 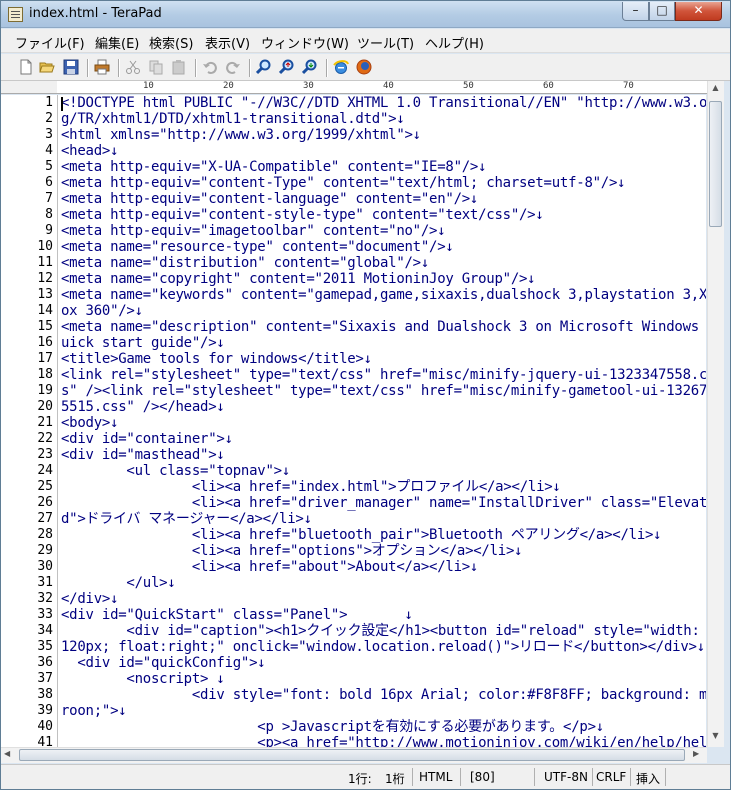 What do you see at coordinates (353, 311) in the screenshot?
I see `code-line: 14 ox 360"/>↓` at bounding box center [353, 311].